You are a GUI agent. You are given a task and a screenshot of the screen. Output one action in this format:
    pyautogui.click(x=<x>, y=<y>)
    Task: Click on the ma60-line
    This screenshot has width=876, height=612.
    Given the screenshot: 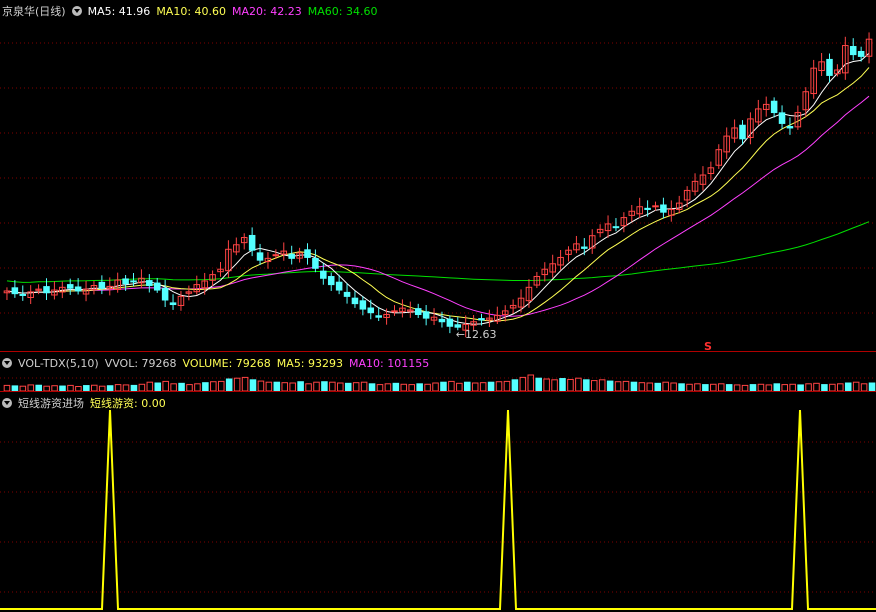 What is the action you would take?
    pyautogui.click(x=438, y=252)
    